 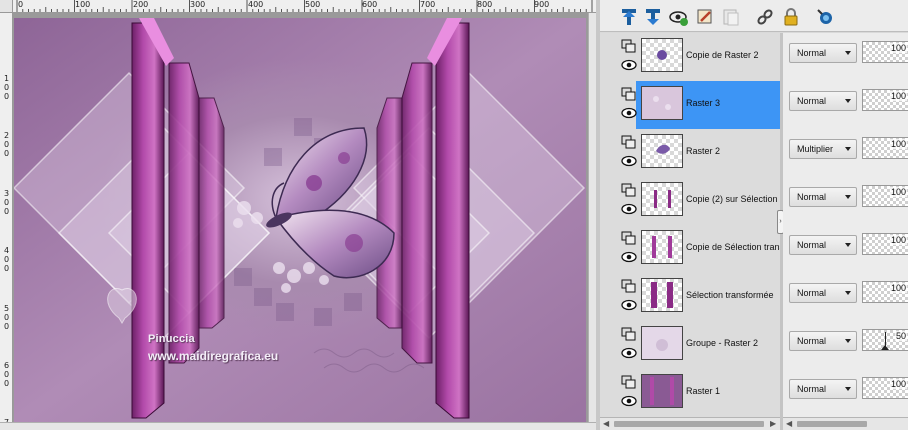 I want to click on layer-properties-row: Multiplier 100, so click(x=845, y=153).